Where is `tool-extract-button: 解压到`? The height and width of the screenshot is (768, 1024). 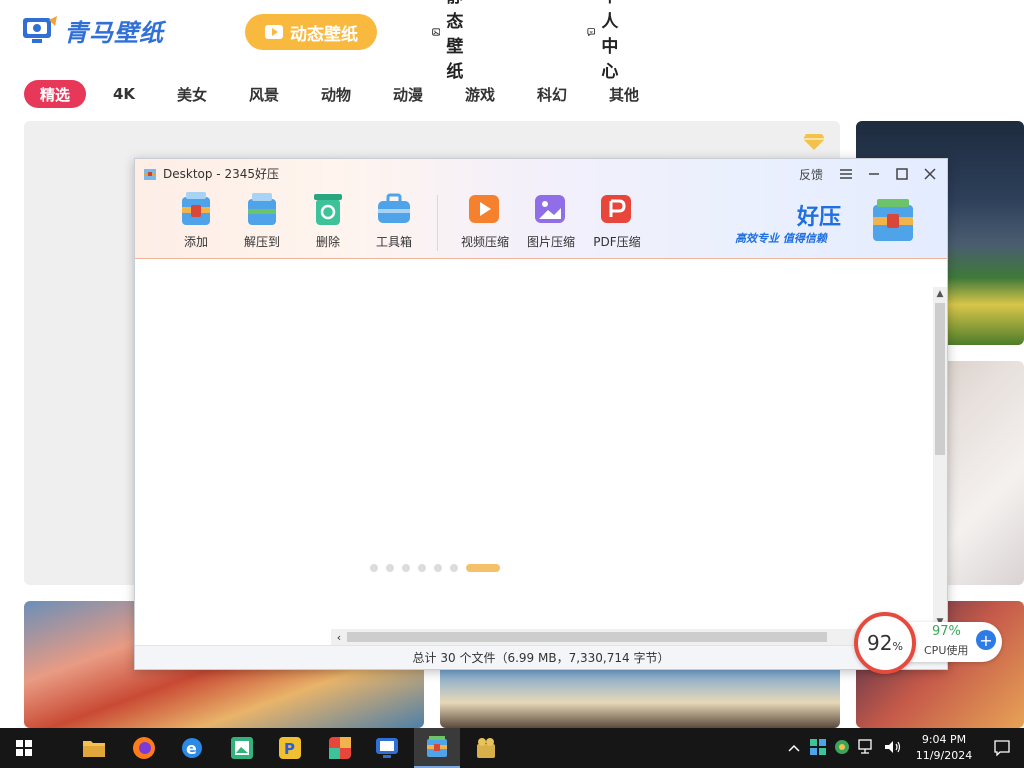
tool-extract-button: 解压到 is located at coordinates (262, 220).